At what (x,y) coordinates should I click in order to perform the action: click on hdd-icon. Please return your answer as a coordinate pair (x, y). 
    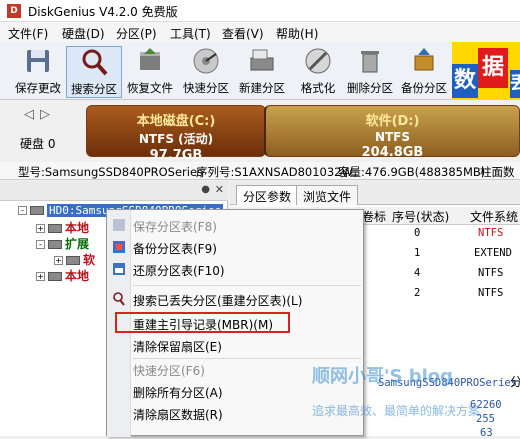
    Looking at the image, I should click on (37, 210).